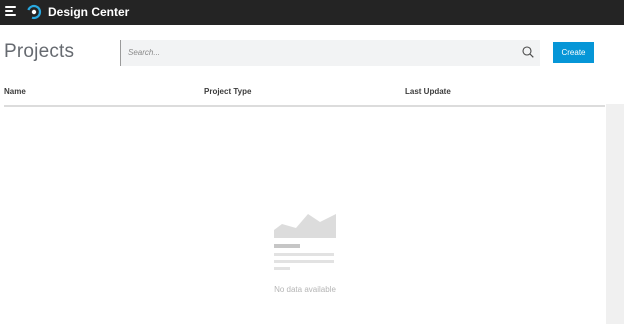  Describe the element at coordinates (615, 214) in the screenshot. I see `scrollbar-track` at that location.